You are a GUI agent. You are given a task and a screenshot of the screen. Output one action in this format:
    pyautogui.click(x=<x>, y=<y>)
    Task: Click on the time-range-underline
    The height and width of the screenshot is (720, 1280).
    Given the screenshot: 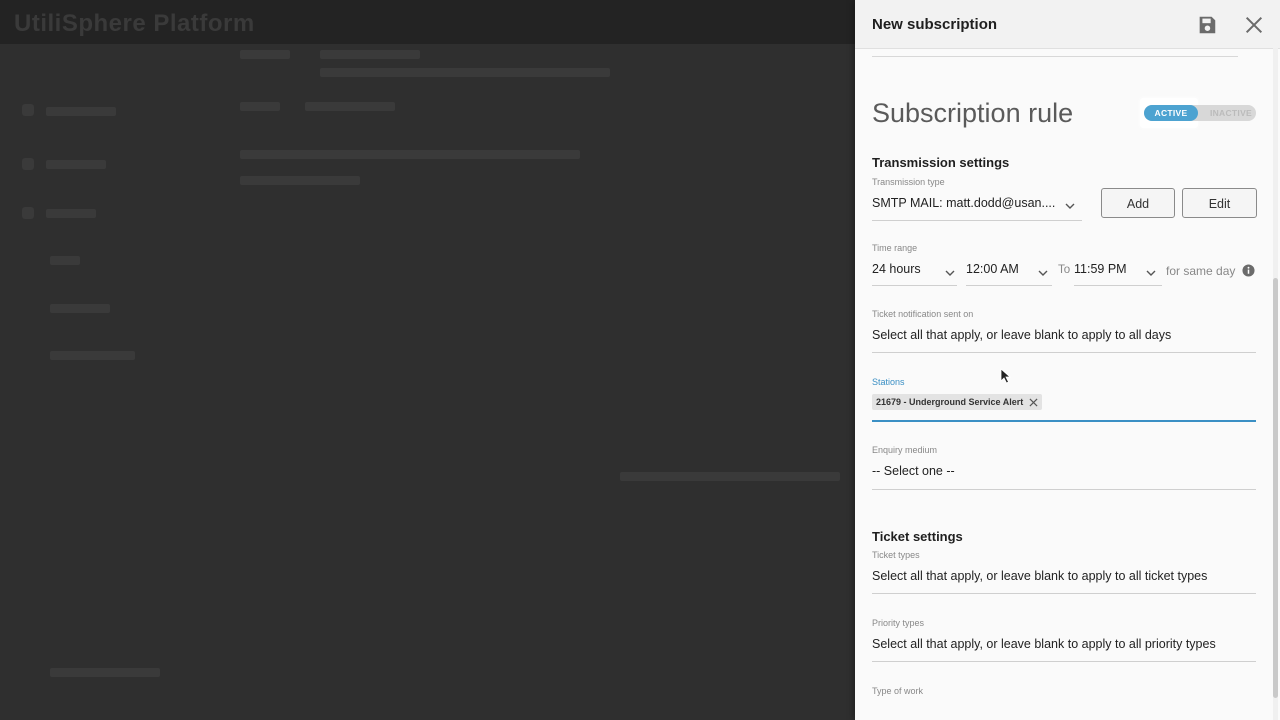 What is the action you would take?
    pyautogui.click(x=914, y=285)
    